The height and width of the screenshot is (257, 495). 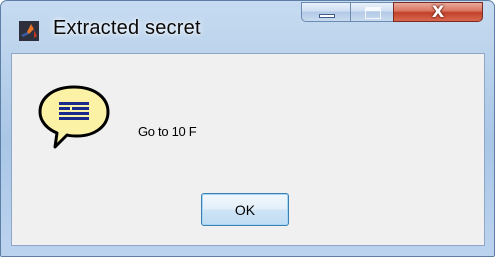 What do you see at coordinates (74, 117) in the screenshot?
I see `help-speech-bubble-icon` at bounding box center [74, 117].